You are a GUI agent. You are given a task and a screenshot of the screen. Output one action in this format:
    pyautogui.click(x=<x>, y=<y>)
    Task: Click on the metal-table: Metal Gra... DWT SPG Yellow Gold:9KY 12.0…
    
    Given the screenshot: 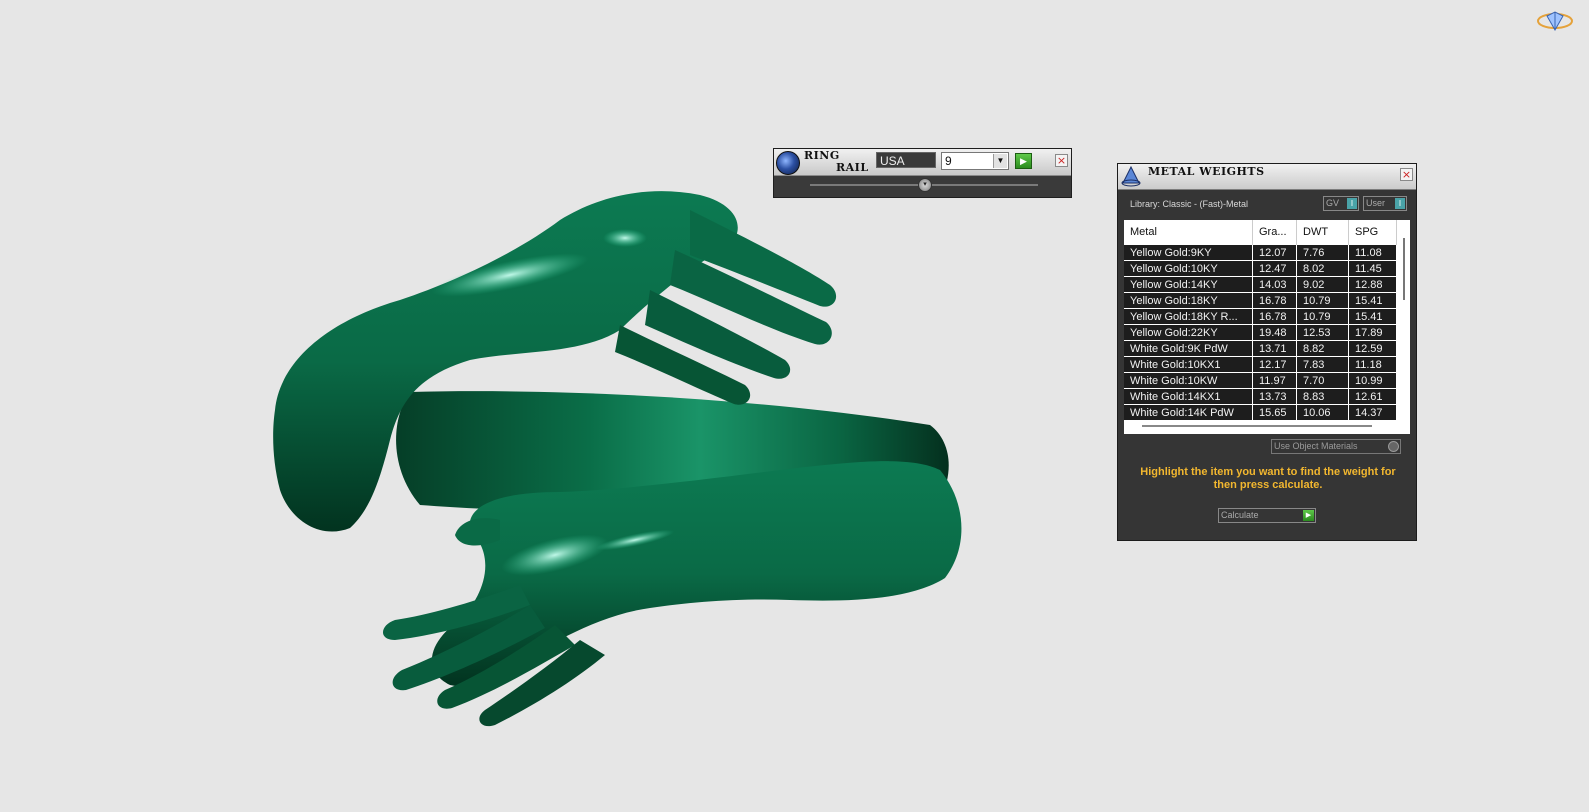 What is the action you would take?
    pyautogui.click(x=1267, y=327)
    